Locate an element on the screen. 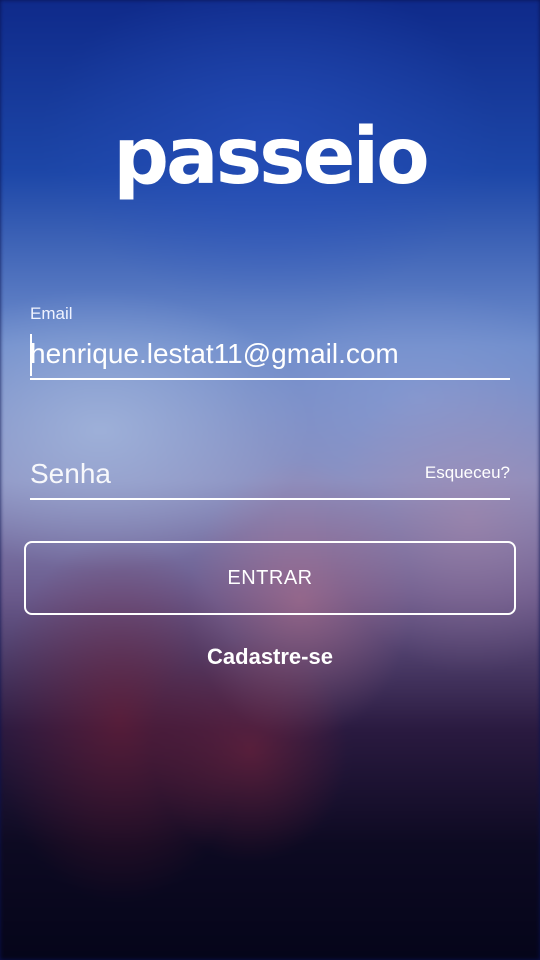  email-input: henrique.lestat11@gmail.com is located at coordinates (214, 354).